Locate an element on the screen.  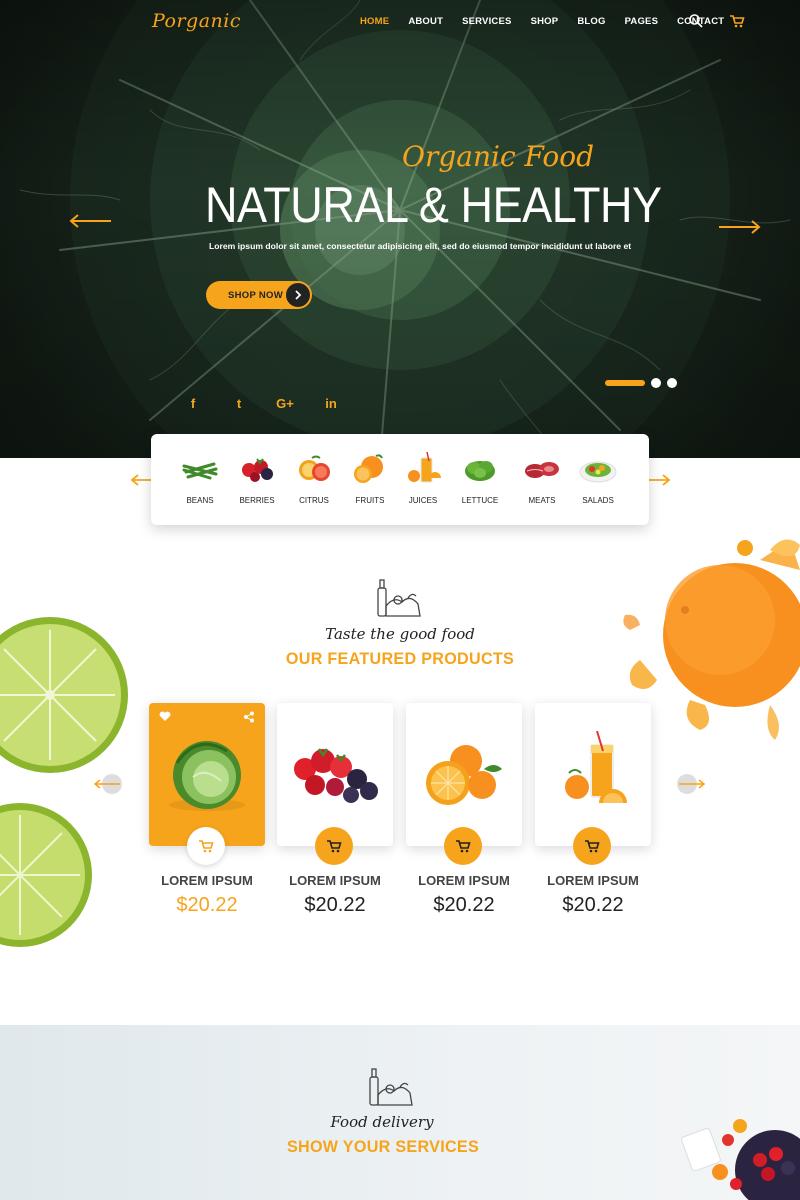
featured-script-heading: Taste the good food is located at coordinates (400, 634).